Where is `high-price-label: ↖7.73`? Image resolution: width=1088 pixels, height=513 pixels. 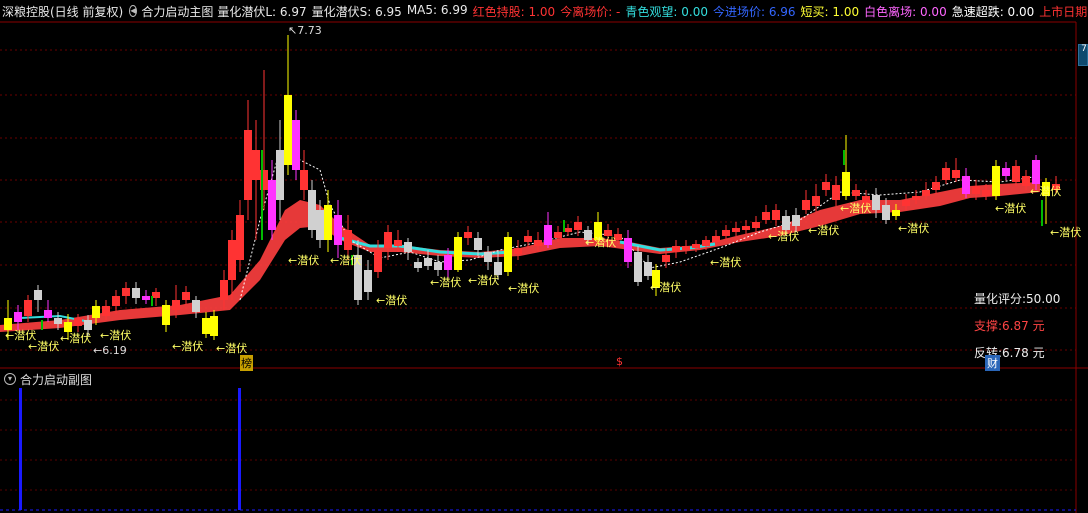 high-price-label: ↖7.73 is located at coordinates (305, 30).